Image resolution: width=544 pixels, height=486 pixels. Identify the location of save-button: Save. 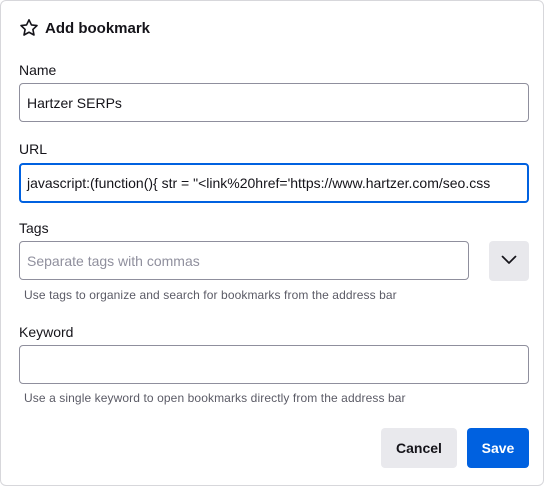
(498, 448).